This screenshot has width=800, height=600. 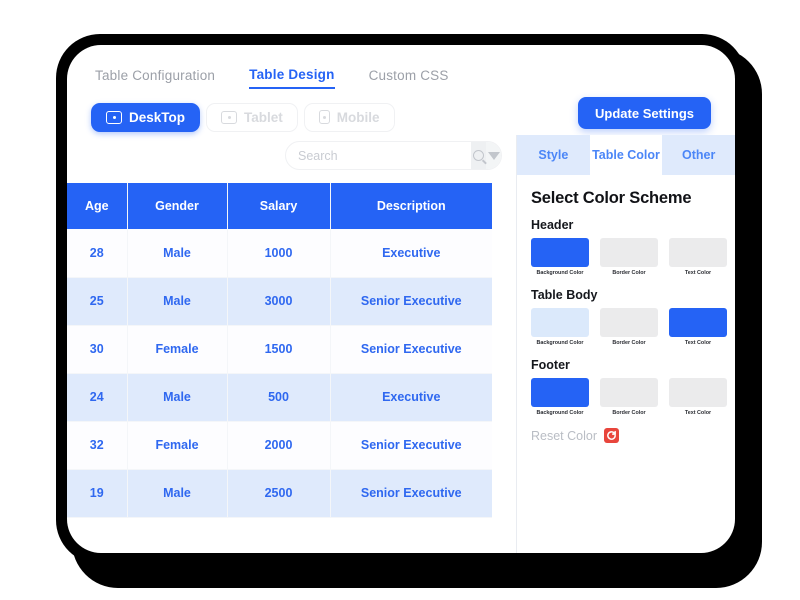 What do you see at coordinates (97, 493) in the screenshot?
I see `cell-age: 19` at bounding box center [97, 493].